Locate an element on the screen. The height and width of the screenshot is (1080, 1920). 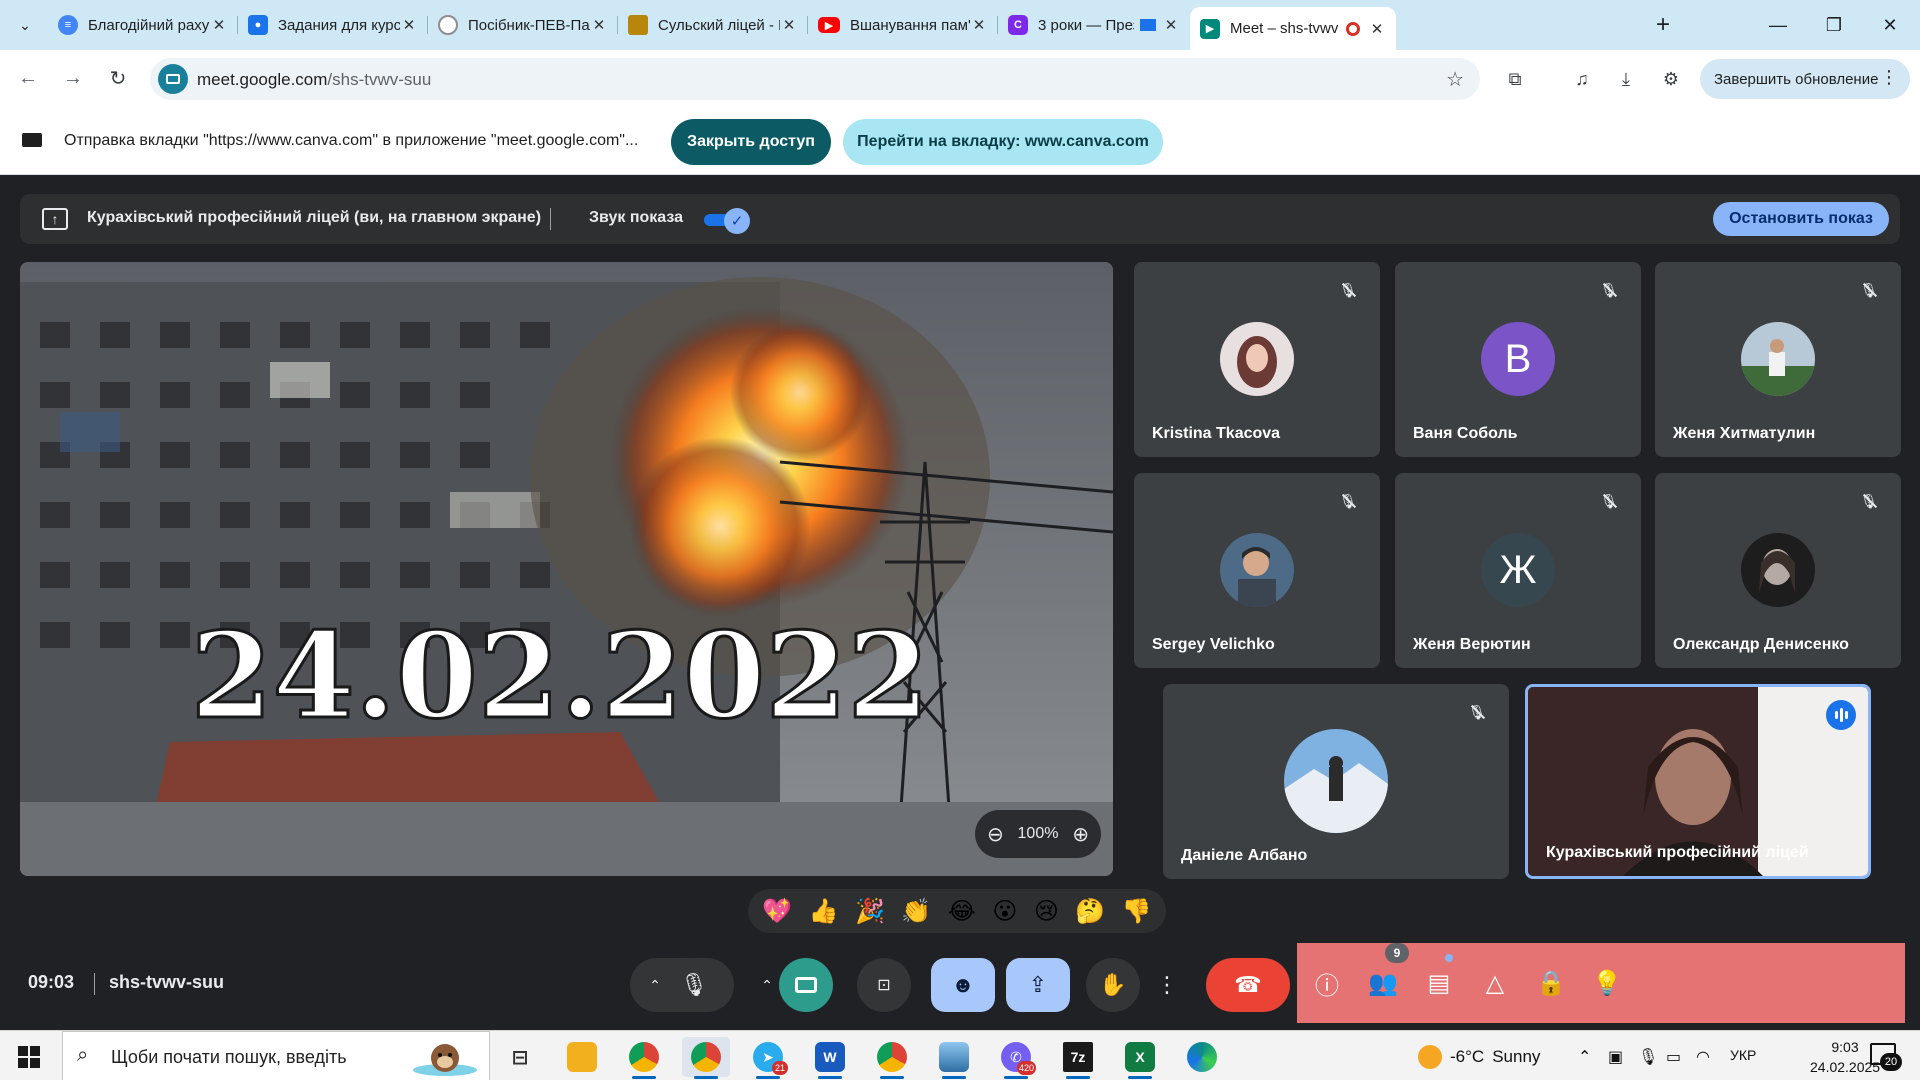
participant-name: Женя Верютин is located at coordinates (1472, 644).